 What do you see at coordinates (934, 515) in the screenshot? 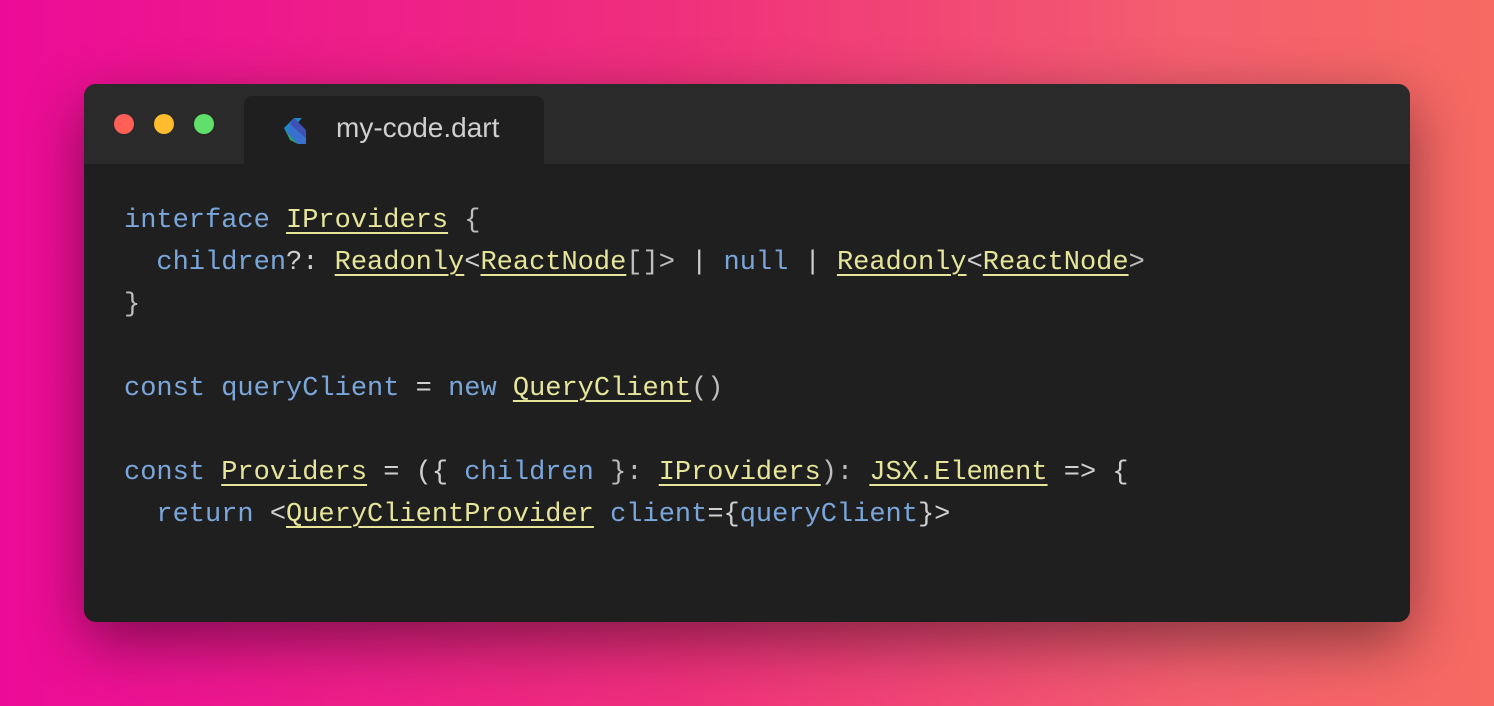
I see `operator-token: }>` at bounding box center [934, 515].